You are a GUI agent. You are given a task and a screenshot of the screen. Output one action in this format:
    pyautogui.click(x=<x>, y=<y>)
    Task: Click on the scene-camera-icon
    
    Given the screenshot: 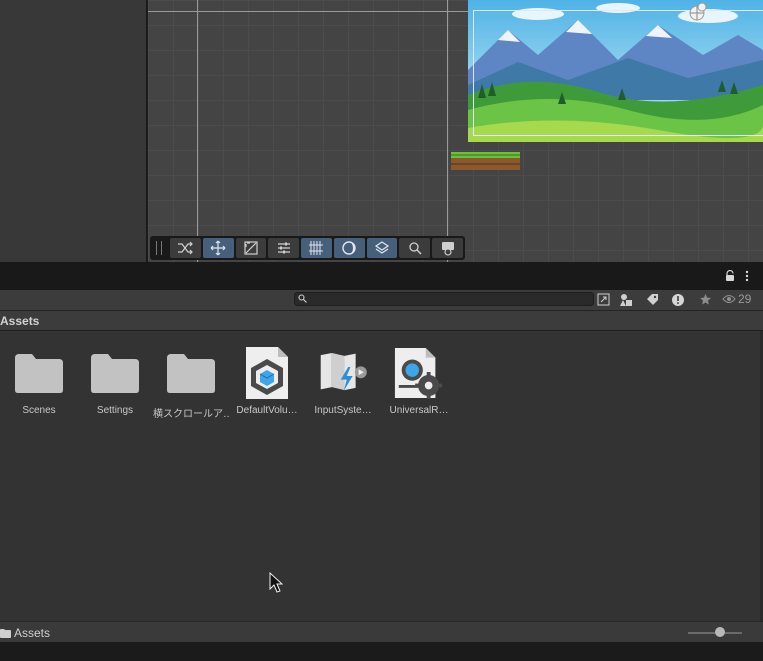 What is the action you would take?
    pyautogui.click(x=447, y=249)
    